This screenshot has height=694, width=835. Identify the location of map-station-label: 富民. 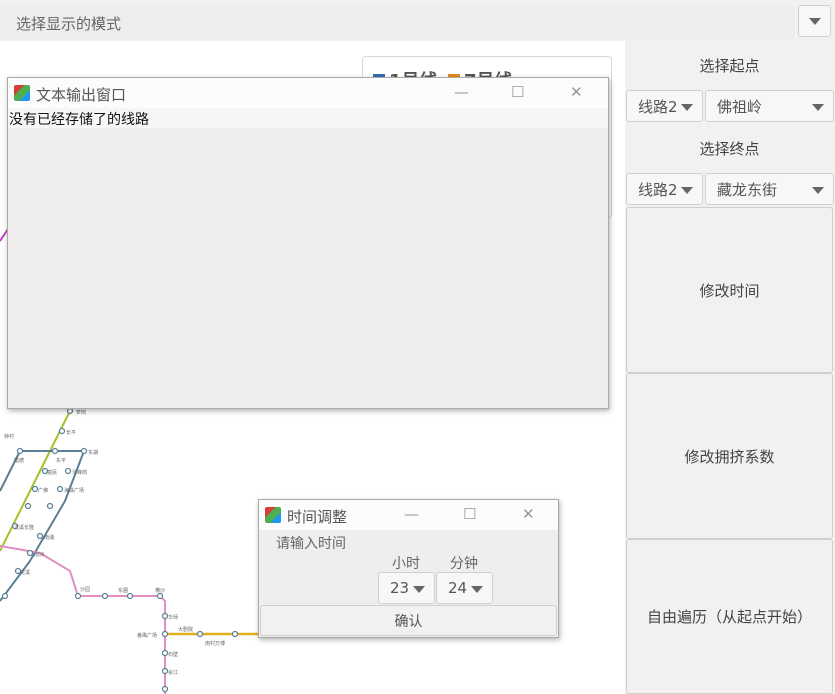
(52, 472).